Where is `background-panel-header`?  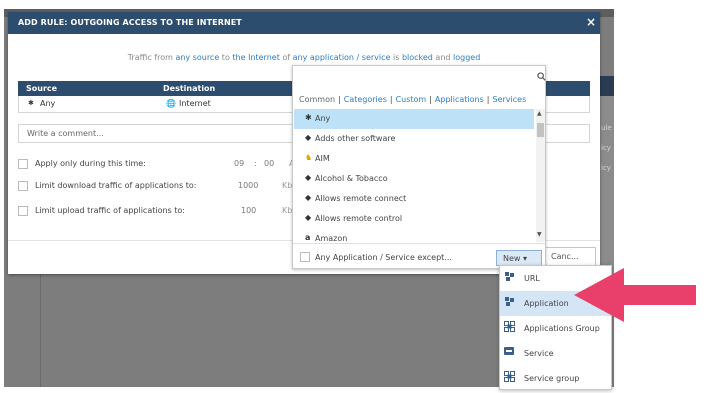 background-panel-header is located at coordinates (606, 86).